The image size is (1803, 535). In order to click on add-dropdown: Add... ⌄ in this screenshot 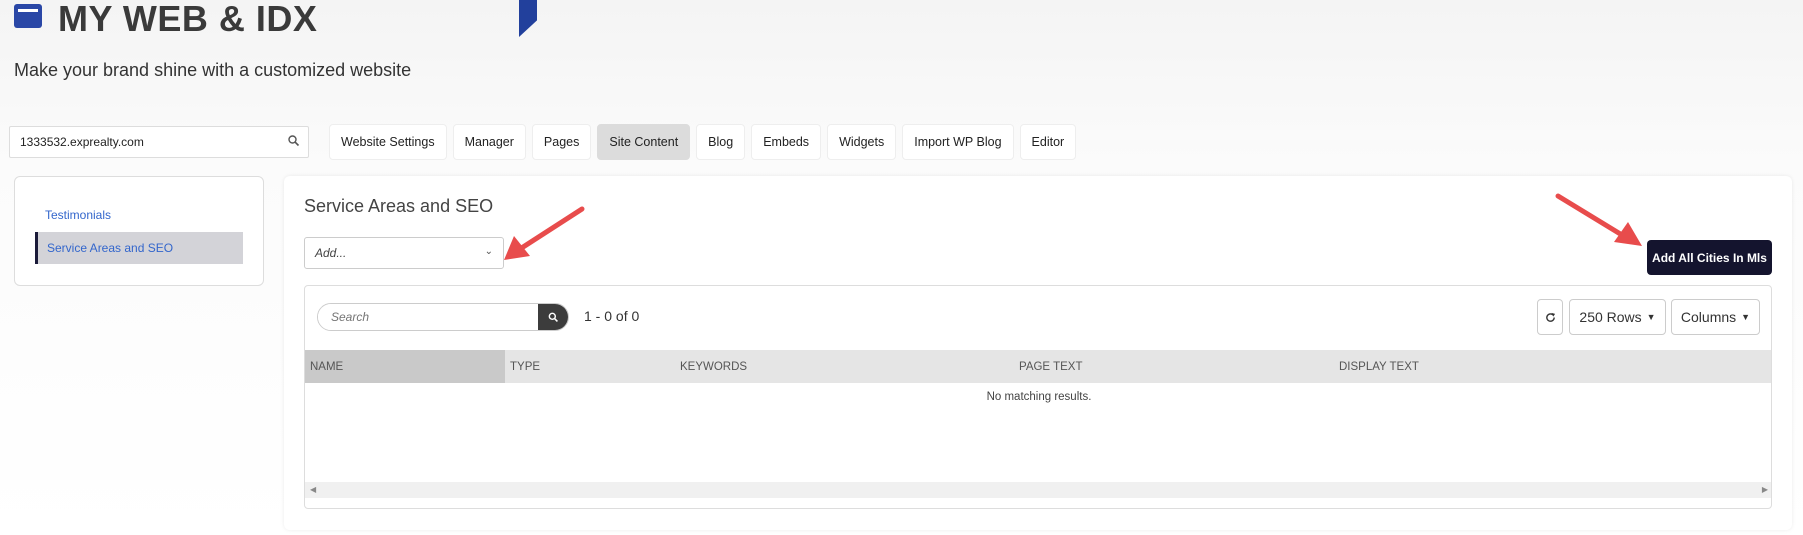, I will do `click(404, 253)`.